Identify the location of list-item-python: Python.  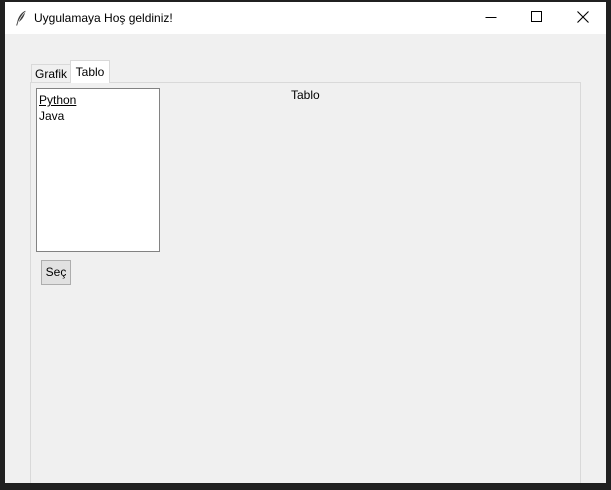
(98, 100).